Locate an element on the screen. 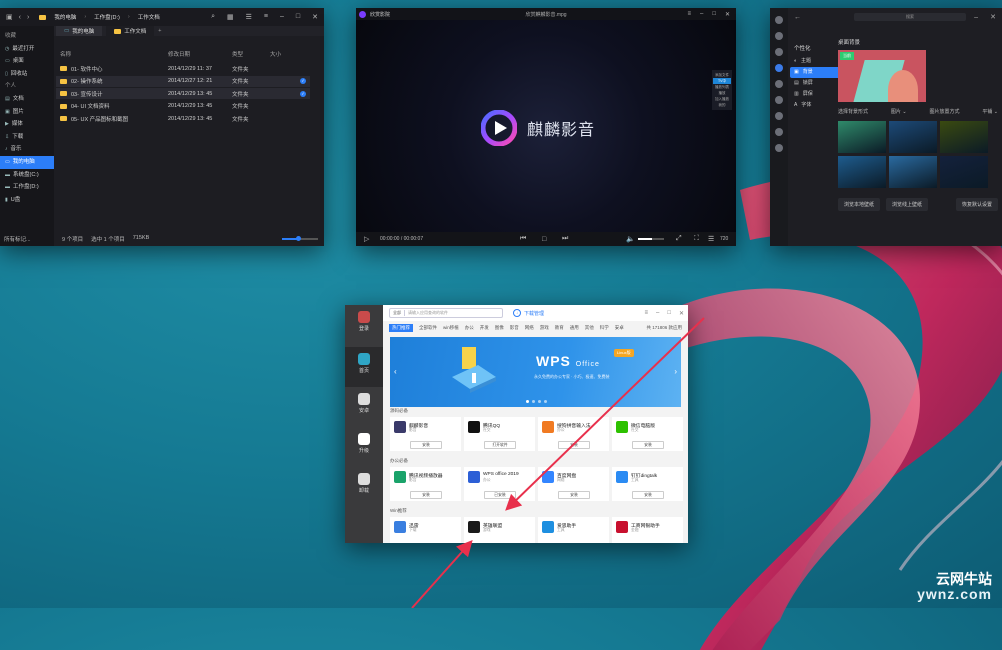 The image size is (1002, 650). minimize-icon: – is located at coordinates (701, 14).